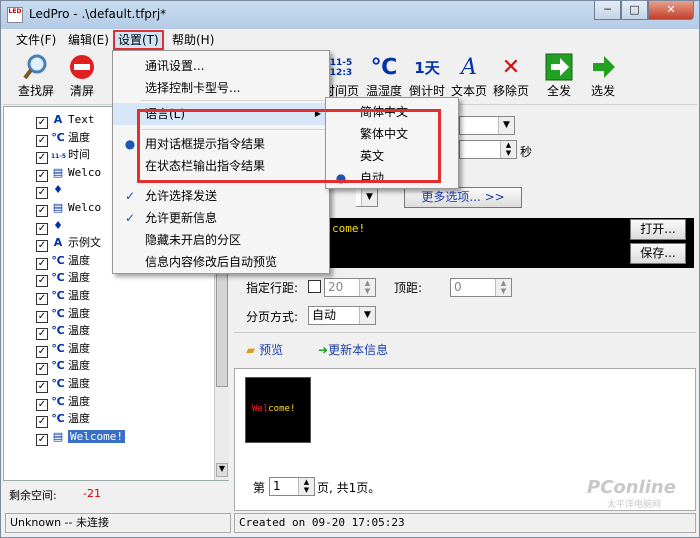 This screenshot has height=538, width=700. I want to click on language-option-label: 简体中文, so click(384, 112).